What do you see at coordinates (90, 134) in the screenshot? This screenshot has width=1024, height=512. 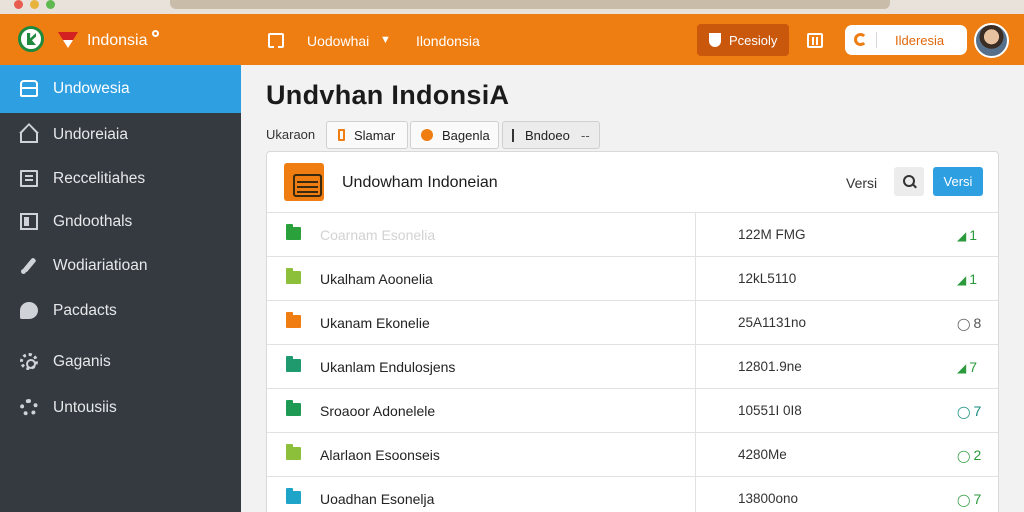 I see `sidebar-item-label: Undoreiaia` at bounding box center [90, 134].